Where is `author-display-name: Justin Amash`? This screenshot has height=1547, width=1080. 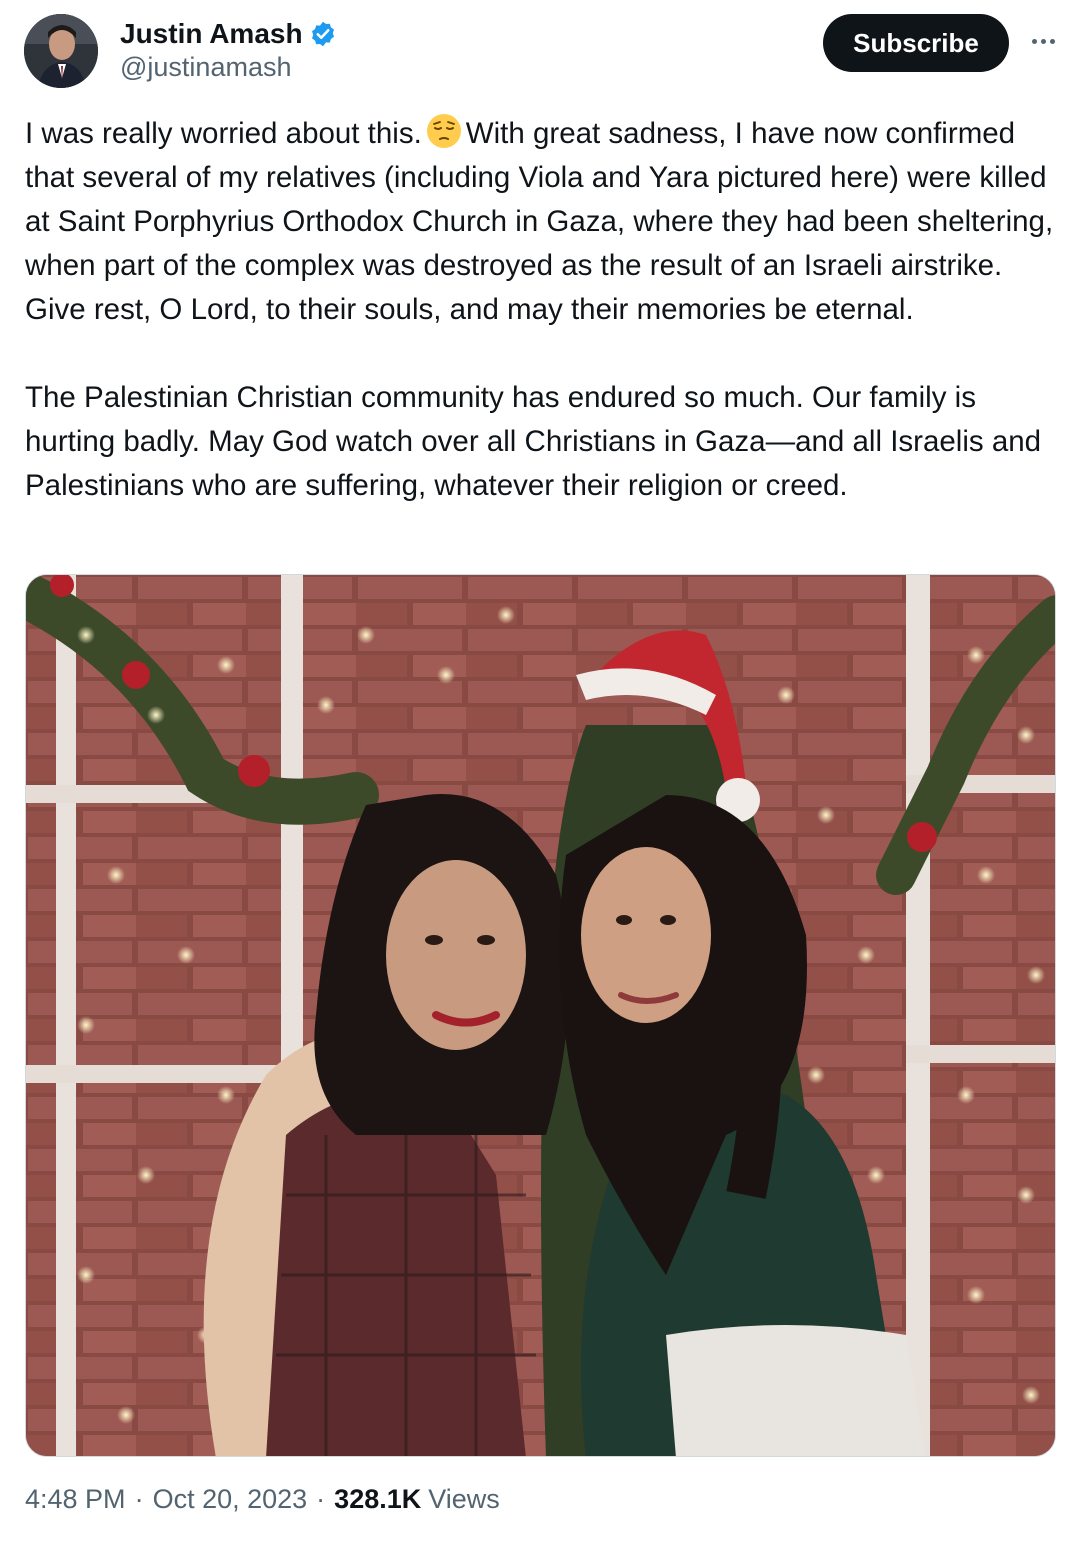
author-display-name: Justin Amash is located at coordinates (211, 34).